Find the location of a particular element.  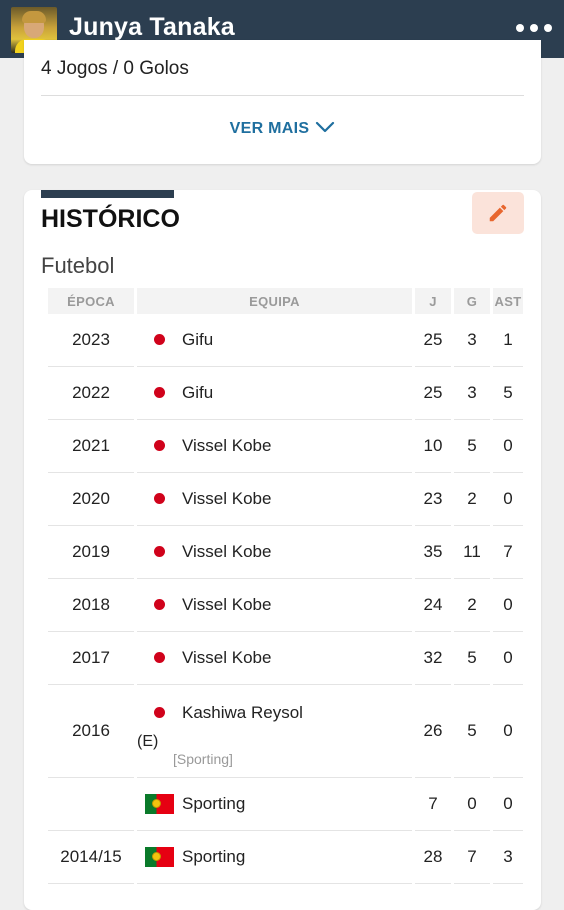

stats-summary-card: 4 Jogos / 0 Golos VER MAIS is located at coordinates (282, 102).